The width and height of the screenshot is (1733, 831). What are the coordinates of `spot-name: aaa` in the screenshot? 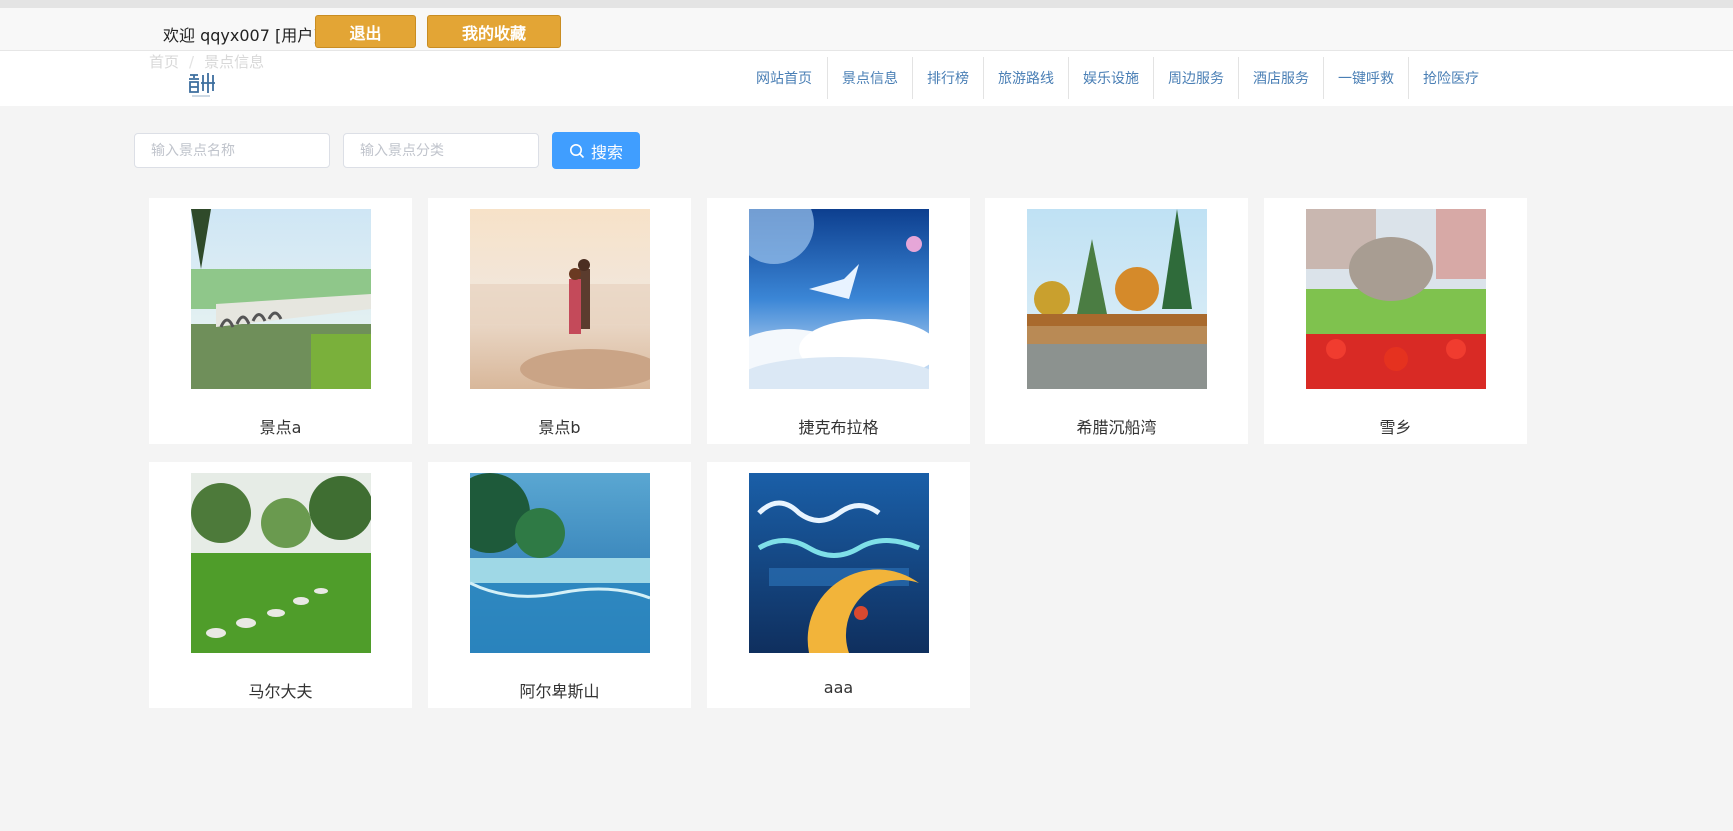 It's located at (838, 687).